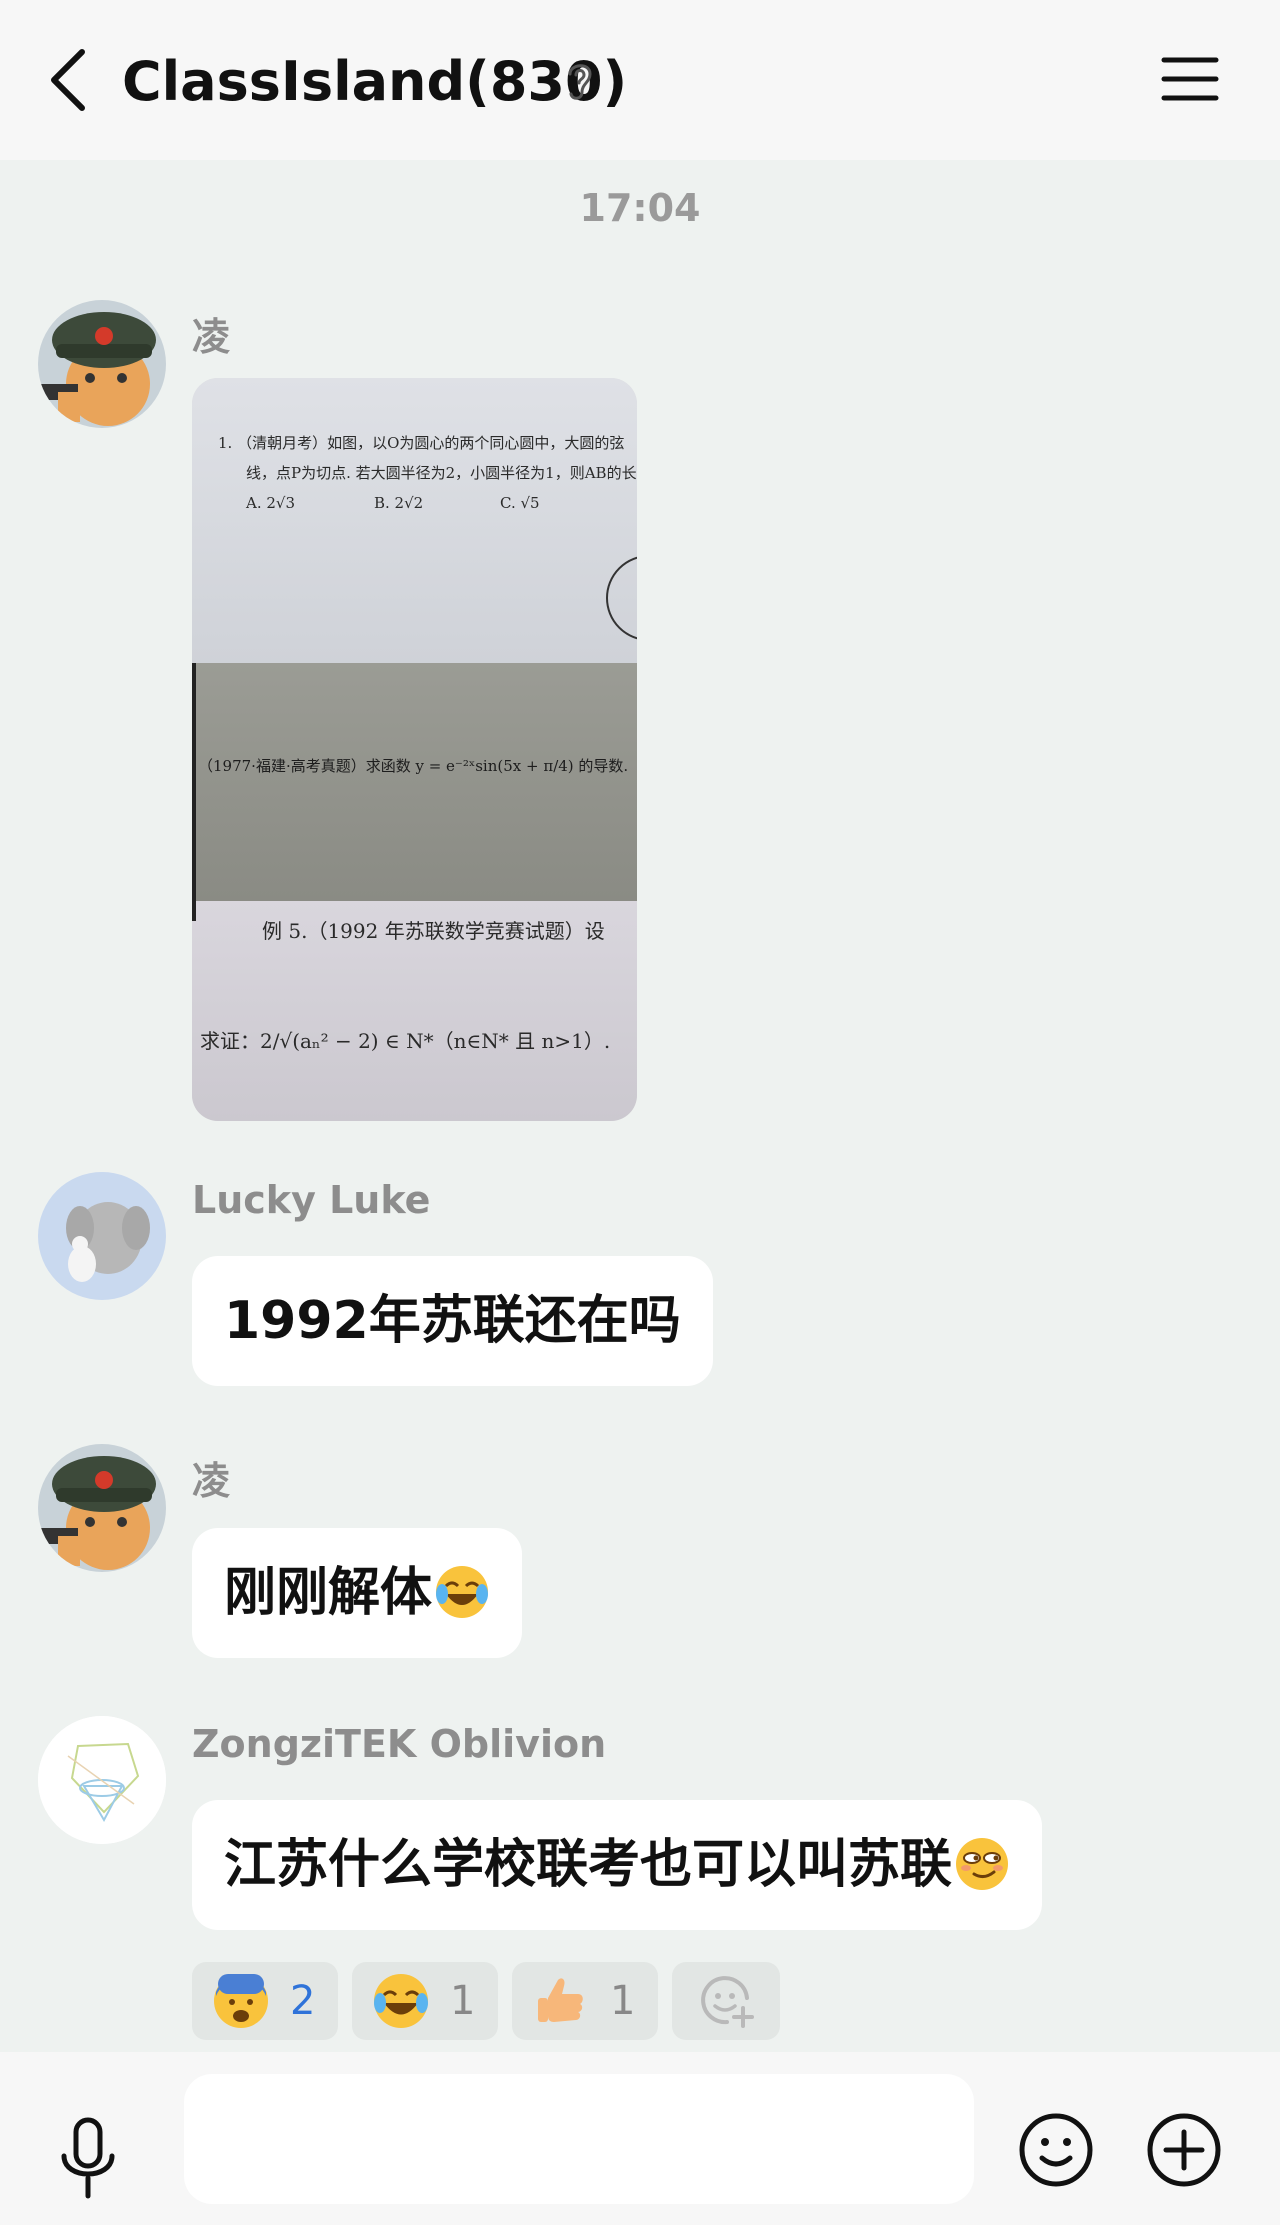 The image size is (1280, 2225). I want to click on message-text: 江苏什么学校联考也可以叫苏联, so click(588, 1865).